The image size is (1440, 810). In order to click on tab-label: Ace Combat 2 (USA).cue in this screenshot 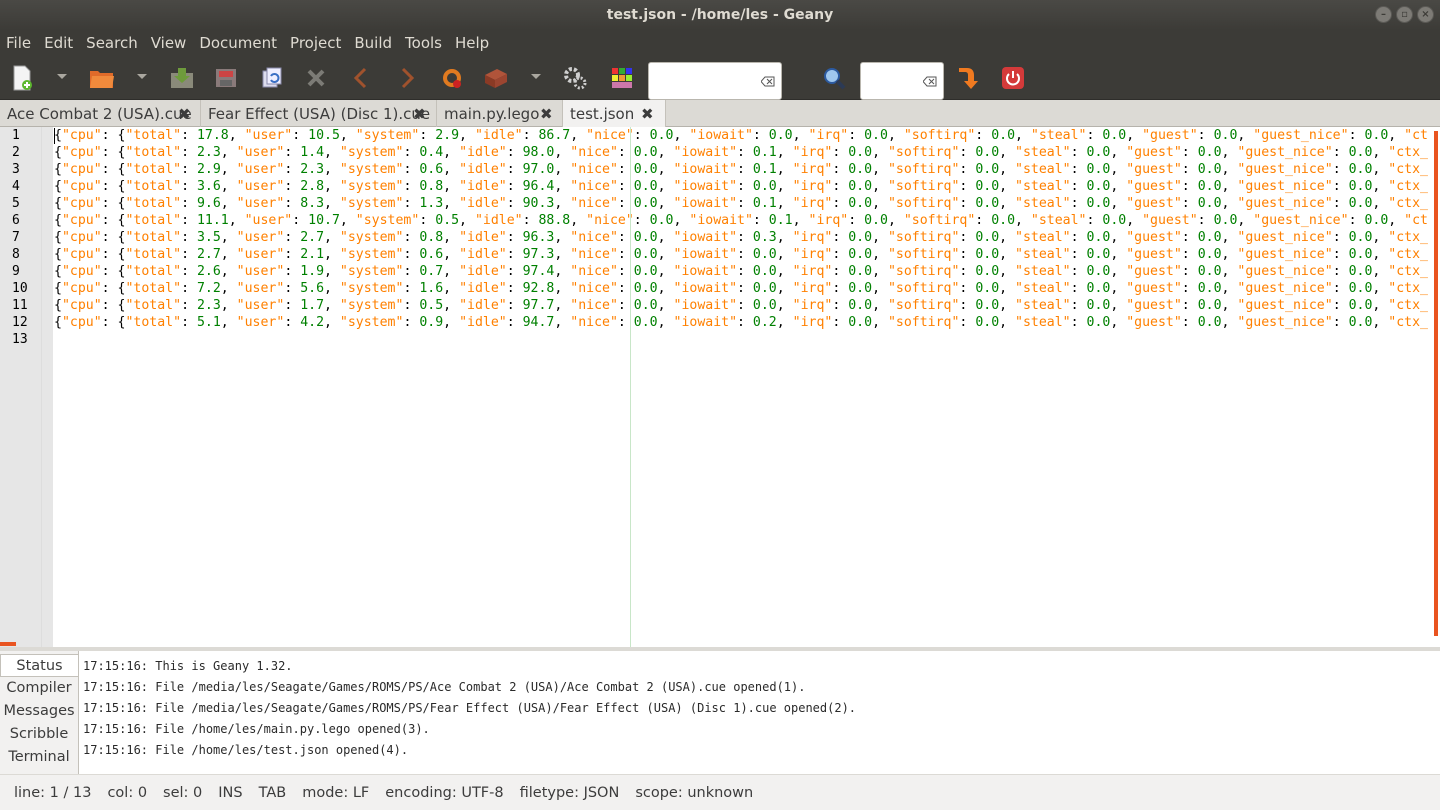, I will do `click(99, 113)`.